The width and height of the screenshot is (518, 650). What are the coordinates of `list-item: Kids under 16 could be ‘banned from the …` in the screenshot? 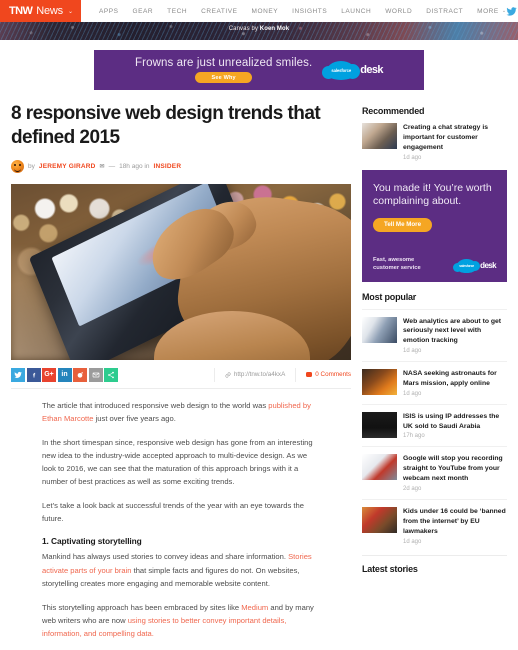 It's located at (434, 525).